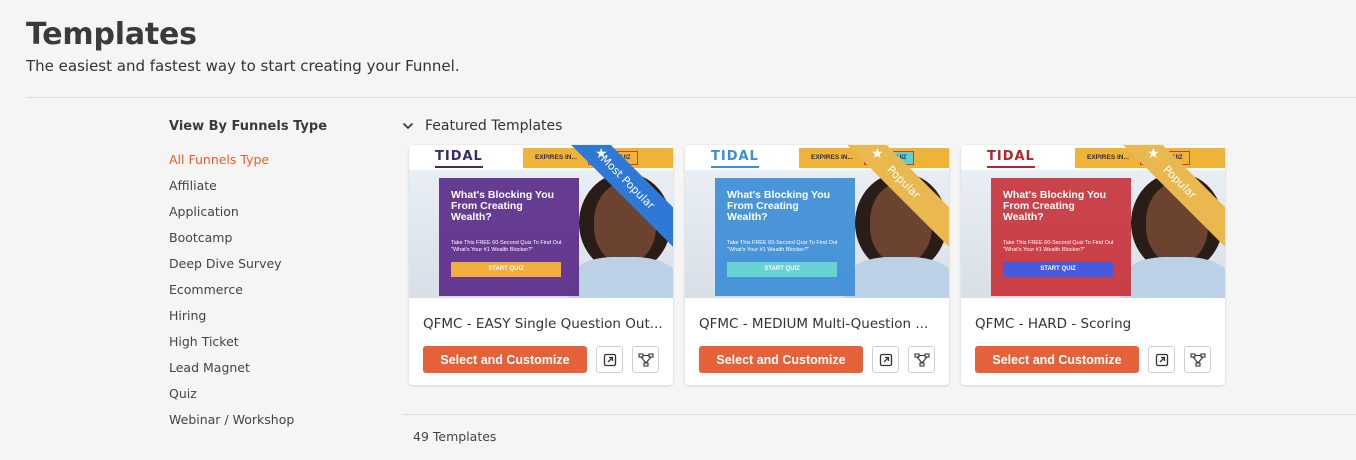 The image size is (1356, 460). What do you see at coordinates (879, 414) in the screenshot?
I see `main-divider` at bounding box center [879, 414].